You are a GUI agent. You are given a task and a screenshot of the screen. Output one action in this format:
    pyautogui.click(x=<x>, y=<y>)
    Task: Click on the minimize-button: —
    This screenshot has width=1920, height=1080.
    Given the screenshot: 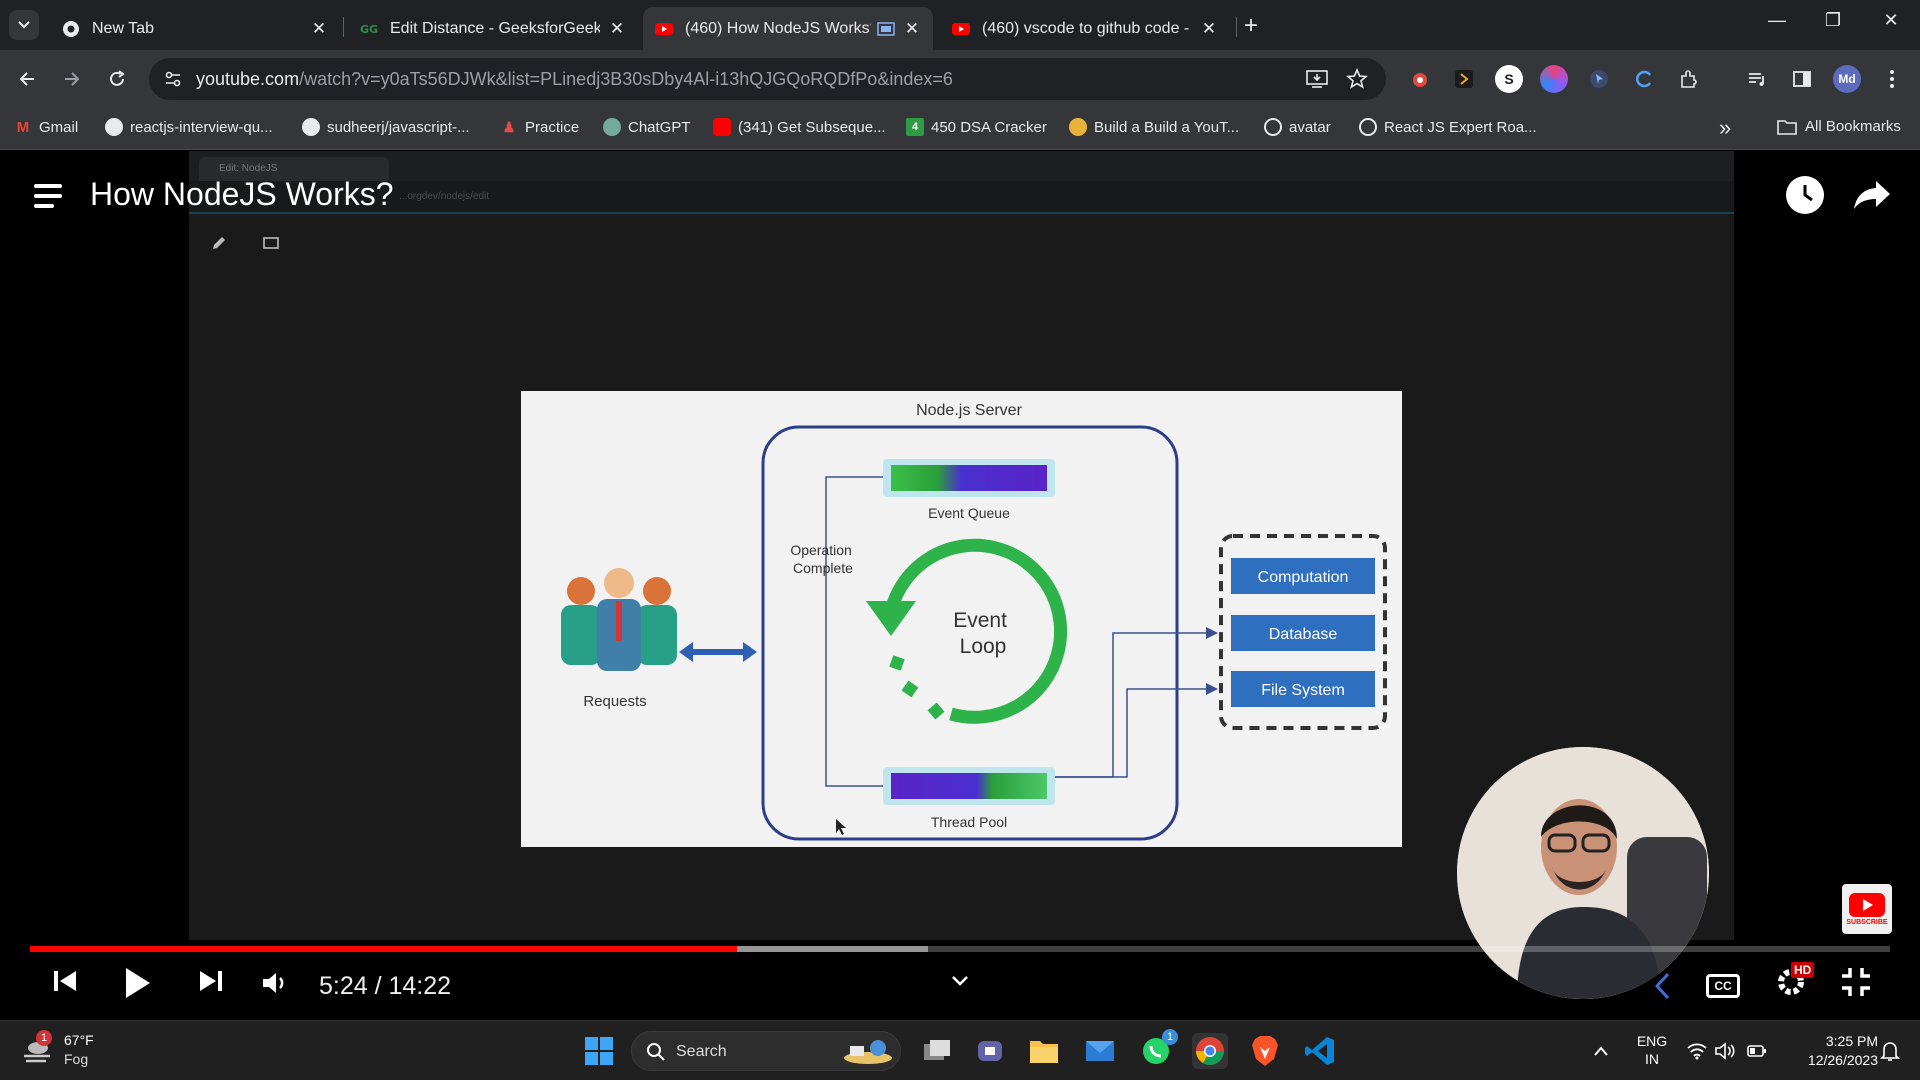 What is the action you would take?
    pyautogui.click(x=1777, y=20)
    